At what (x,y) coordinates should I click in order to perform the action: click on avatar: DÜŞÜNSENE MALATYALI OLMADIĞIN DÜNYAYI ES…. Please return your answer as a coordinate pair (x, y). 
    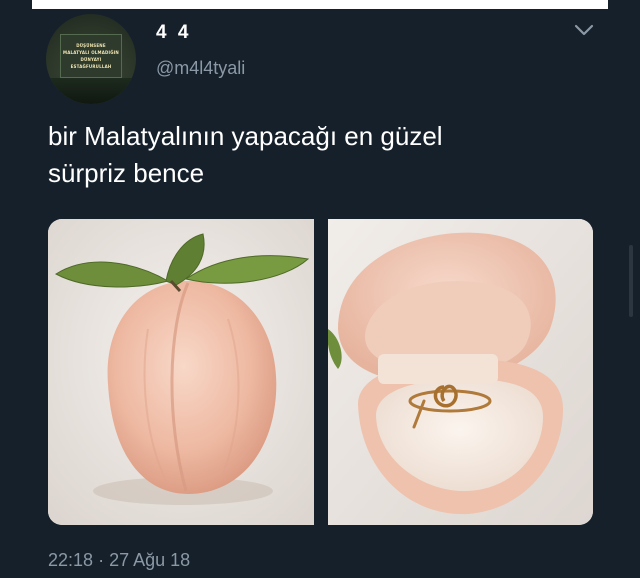
    Looking at the image, I should click on (91, 59).